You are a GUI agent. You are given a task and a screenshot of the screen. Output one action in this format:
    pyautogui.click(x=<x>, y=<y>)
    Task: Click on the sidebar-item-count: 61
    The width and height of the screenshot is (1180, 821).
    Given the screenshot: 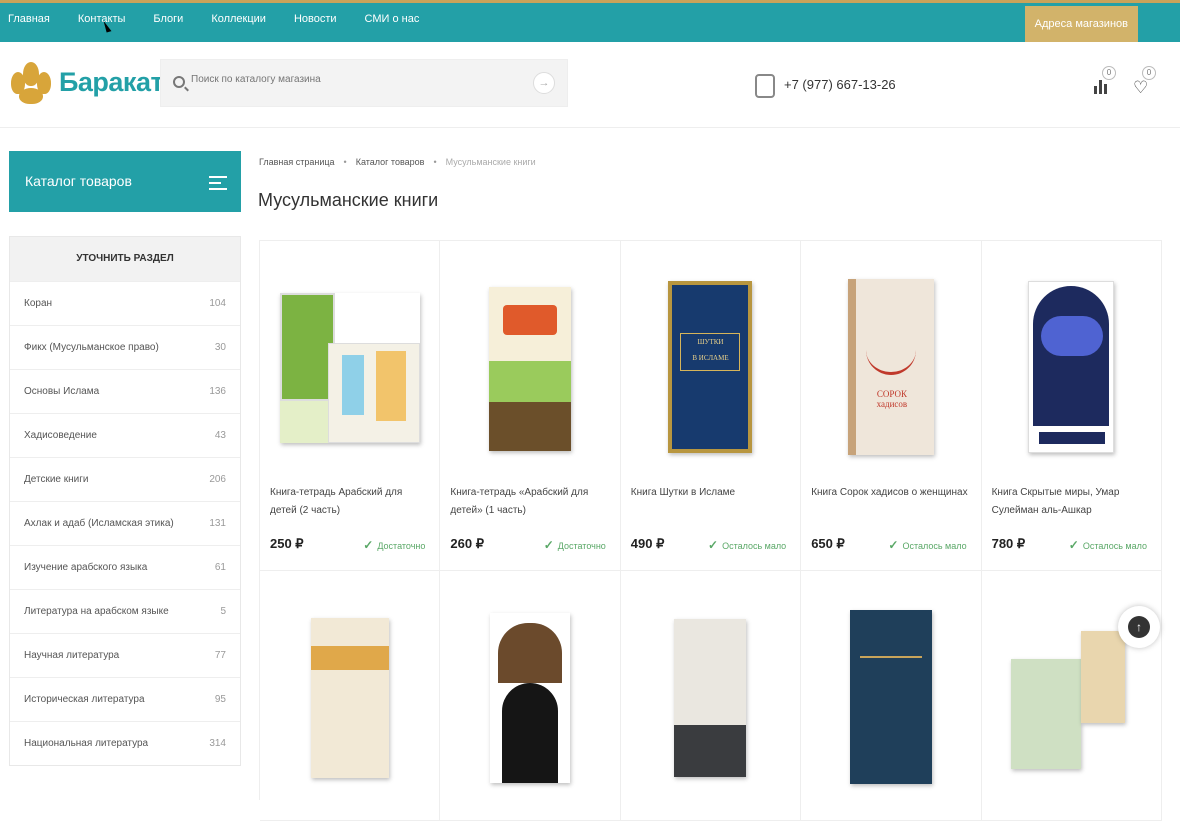 What is the action you would take?
    pyautogui.click(x=220, y=567)
    